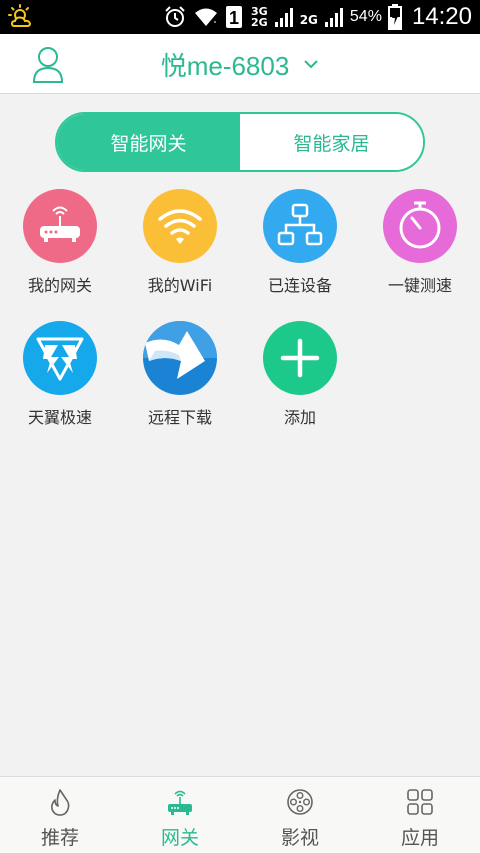 This screenshot has height=853, width=480. What do you see at coordinates (22, 17) in the screenshot?
I see `sun-cloud-icon` at bounding box center [22, 17].